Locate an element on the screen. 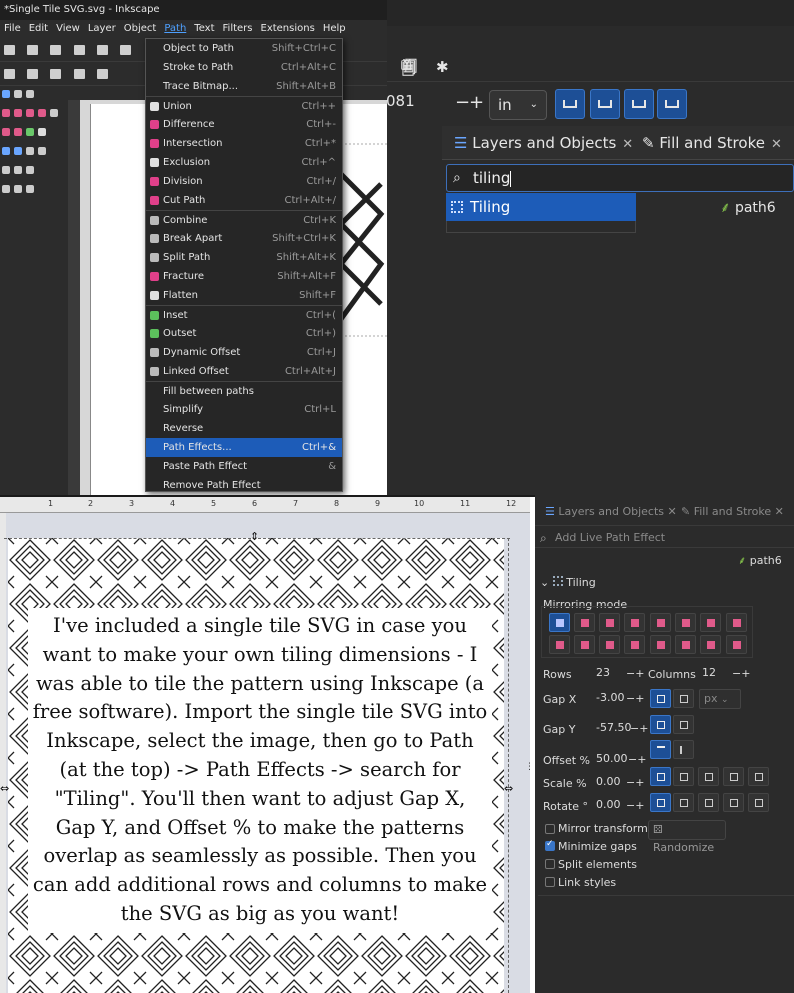 This screenshot has width=794, height=993. mesh-tool-icon is located at coordinates (18, 151).